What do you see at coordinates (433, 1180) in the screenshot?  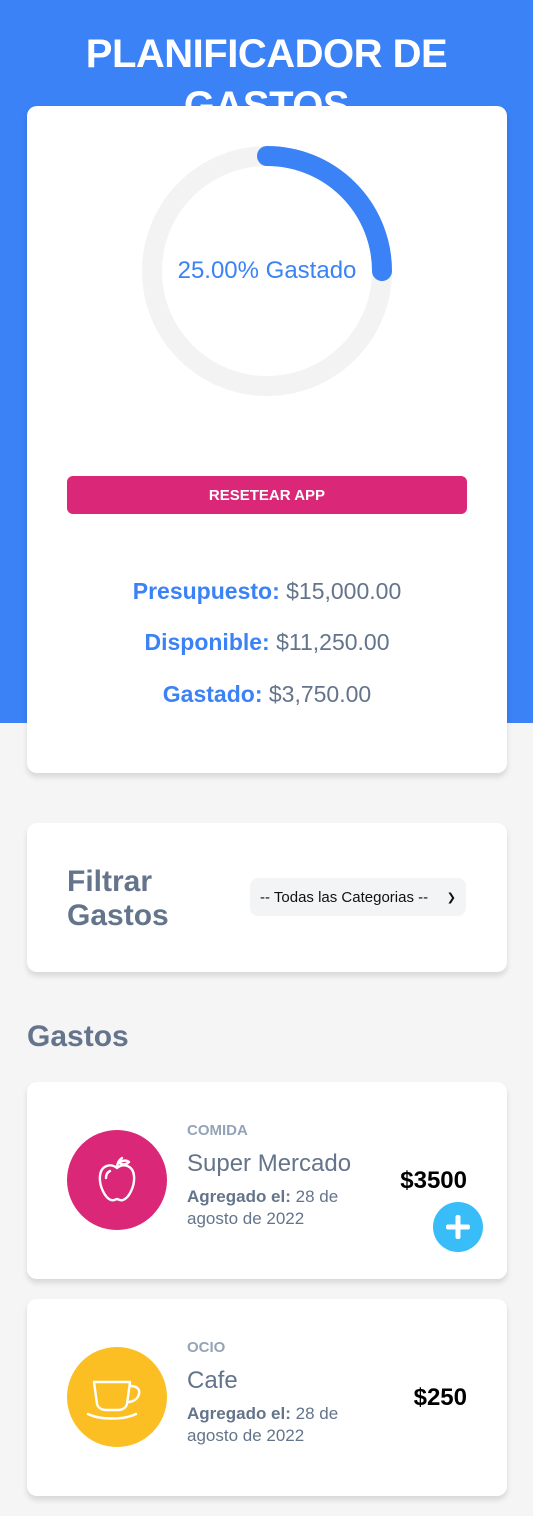 I see `expense-amount: $3500` at bounding box center [433, 1180].